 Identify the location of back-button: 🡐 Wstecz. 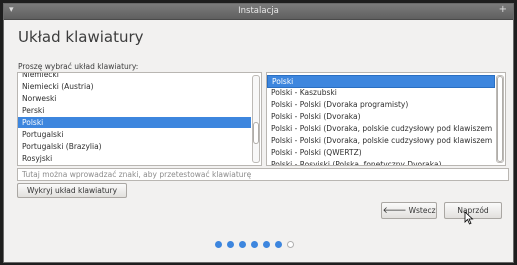
(409, 210).